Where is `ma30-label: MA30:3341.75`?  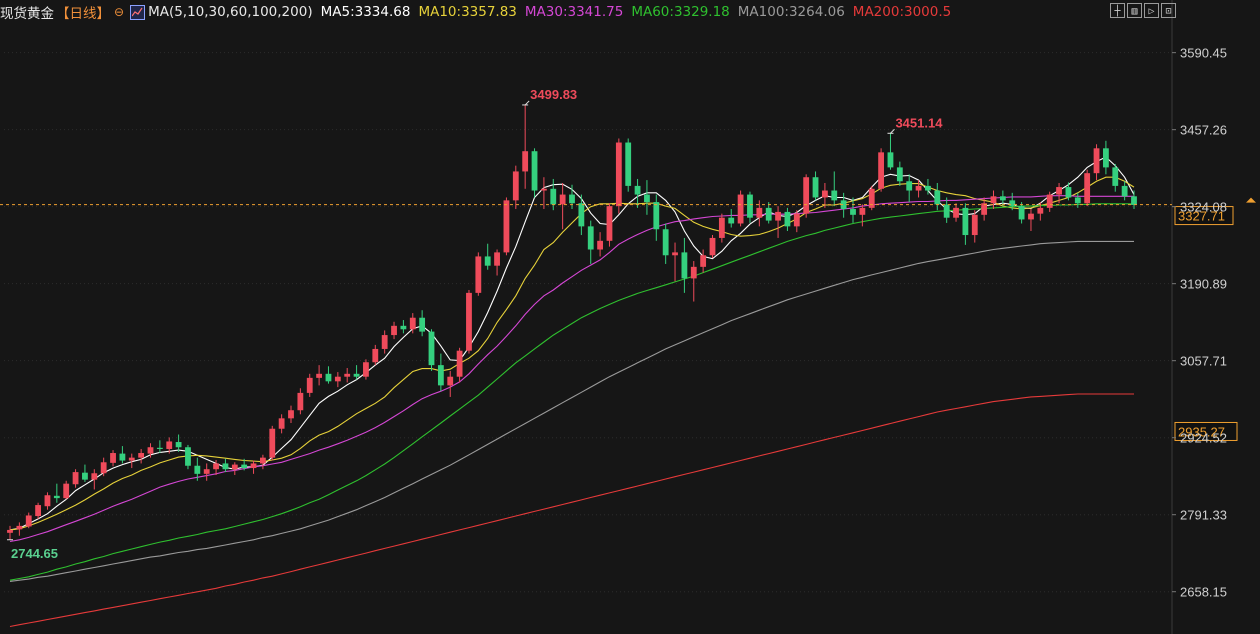
ma30-label: MA30:3341.75 is located at coordinates (574, 12).